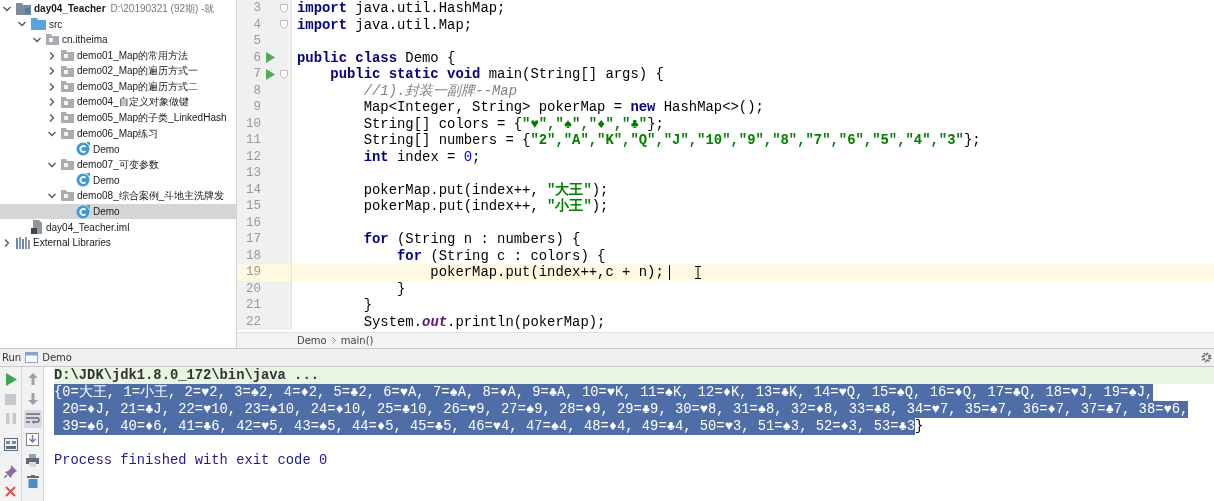 The image size is (1214, 501). Describe the element at coordinates (1206, 357) in the screenshot. I see `settings-icon` at that location.